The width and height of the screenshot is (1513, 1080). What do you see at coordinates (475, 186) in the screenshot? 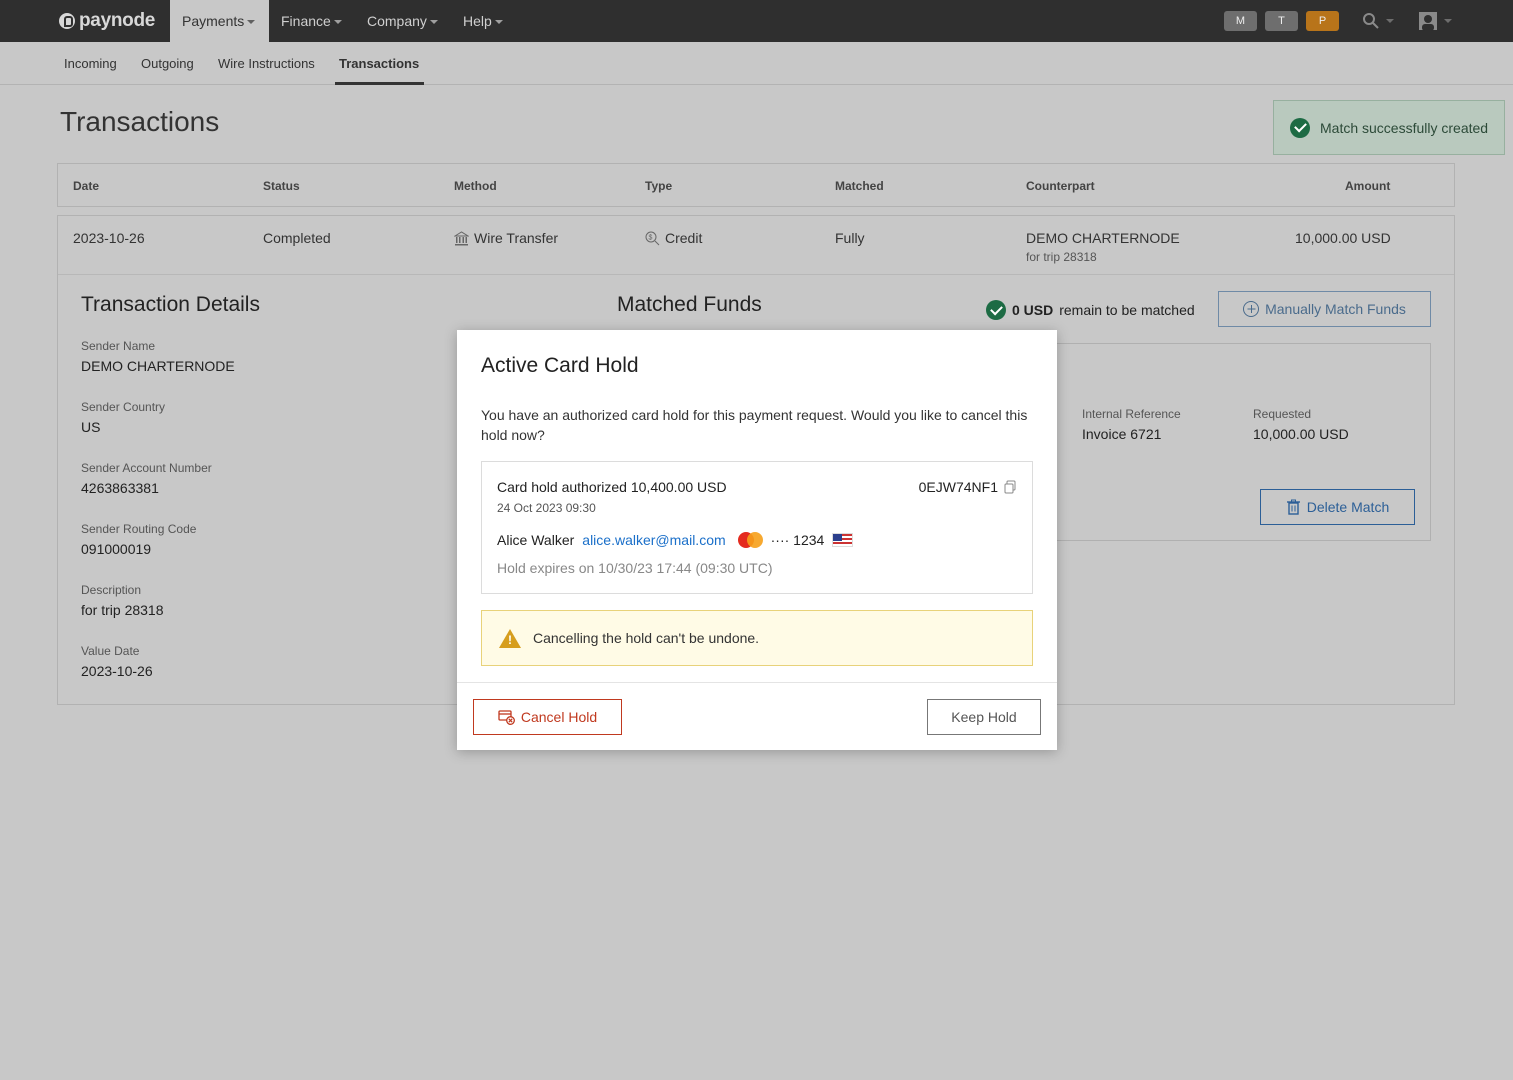
I see `col-method: Method` at bounding box center [475, 186].